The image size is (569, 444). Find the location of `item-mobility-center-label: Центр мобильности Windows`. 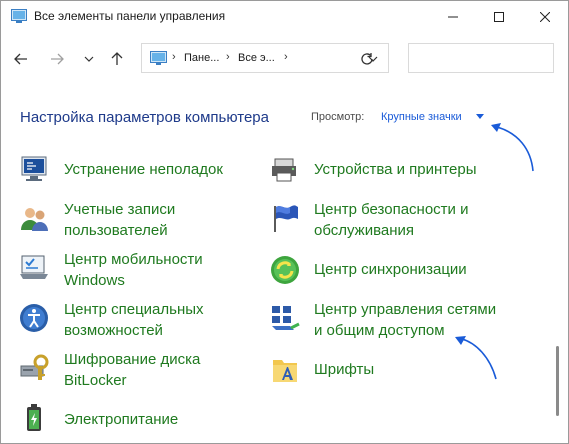

item-mobility-center-label: Центр мобильности Windows is located at coordinates (133, 270).